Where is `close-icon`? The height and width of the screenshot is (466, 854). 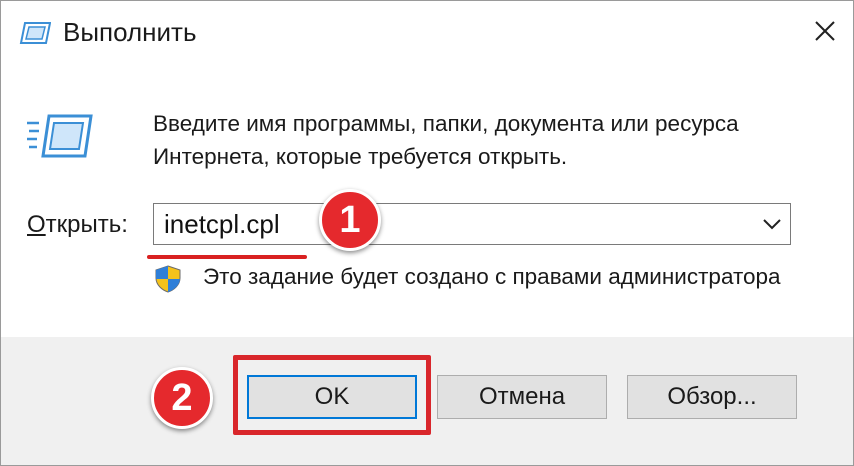
close-icon is located at coordinates (825, 31).